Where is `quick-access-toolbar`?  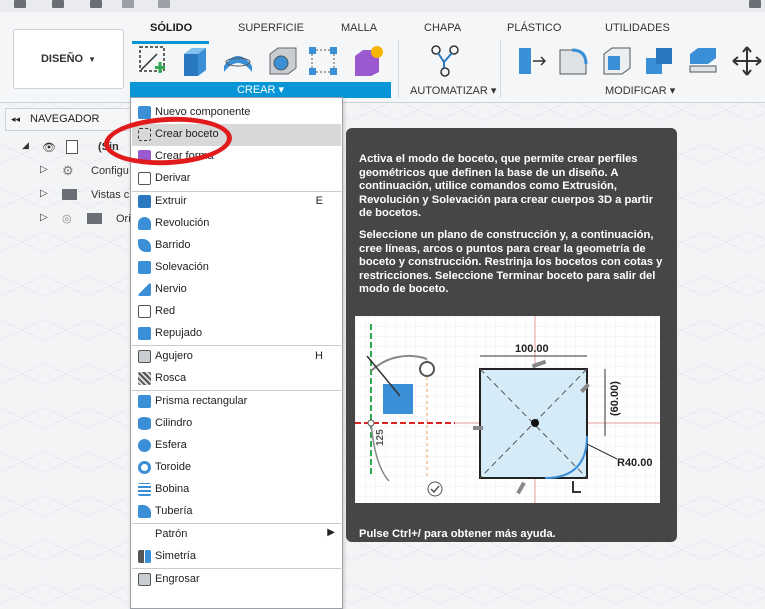 quick-access-toolbar is located at coordinates (382, 6).